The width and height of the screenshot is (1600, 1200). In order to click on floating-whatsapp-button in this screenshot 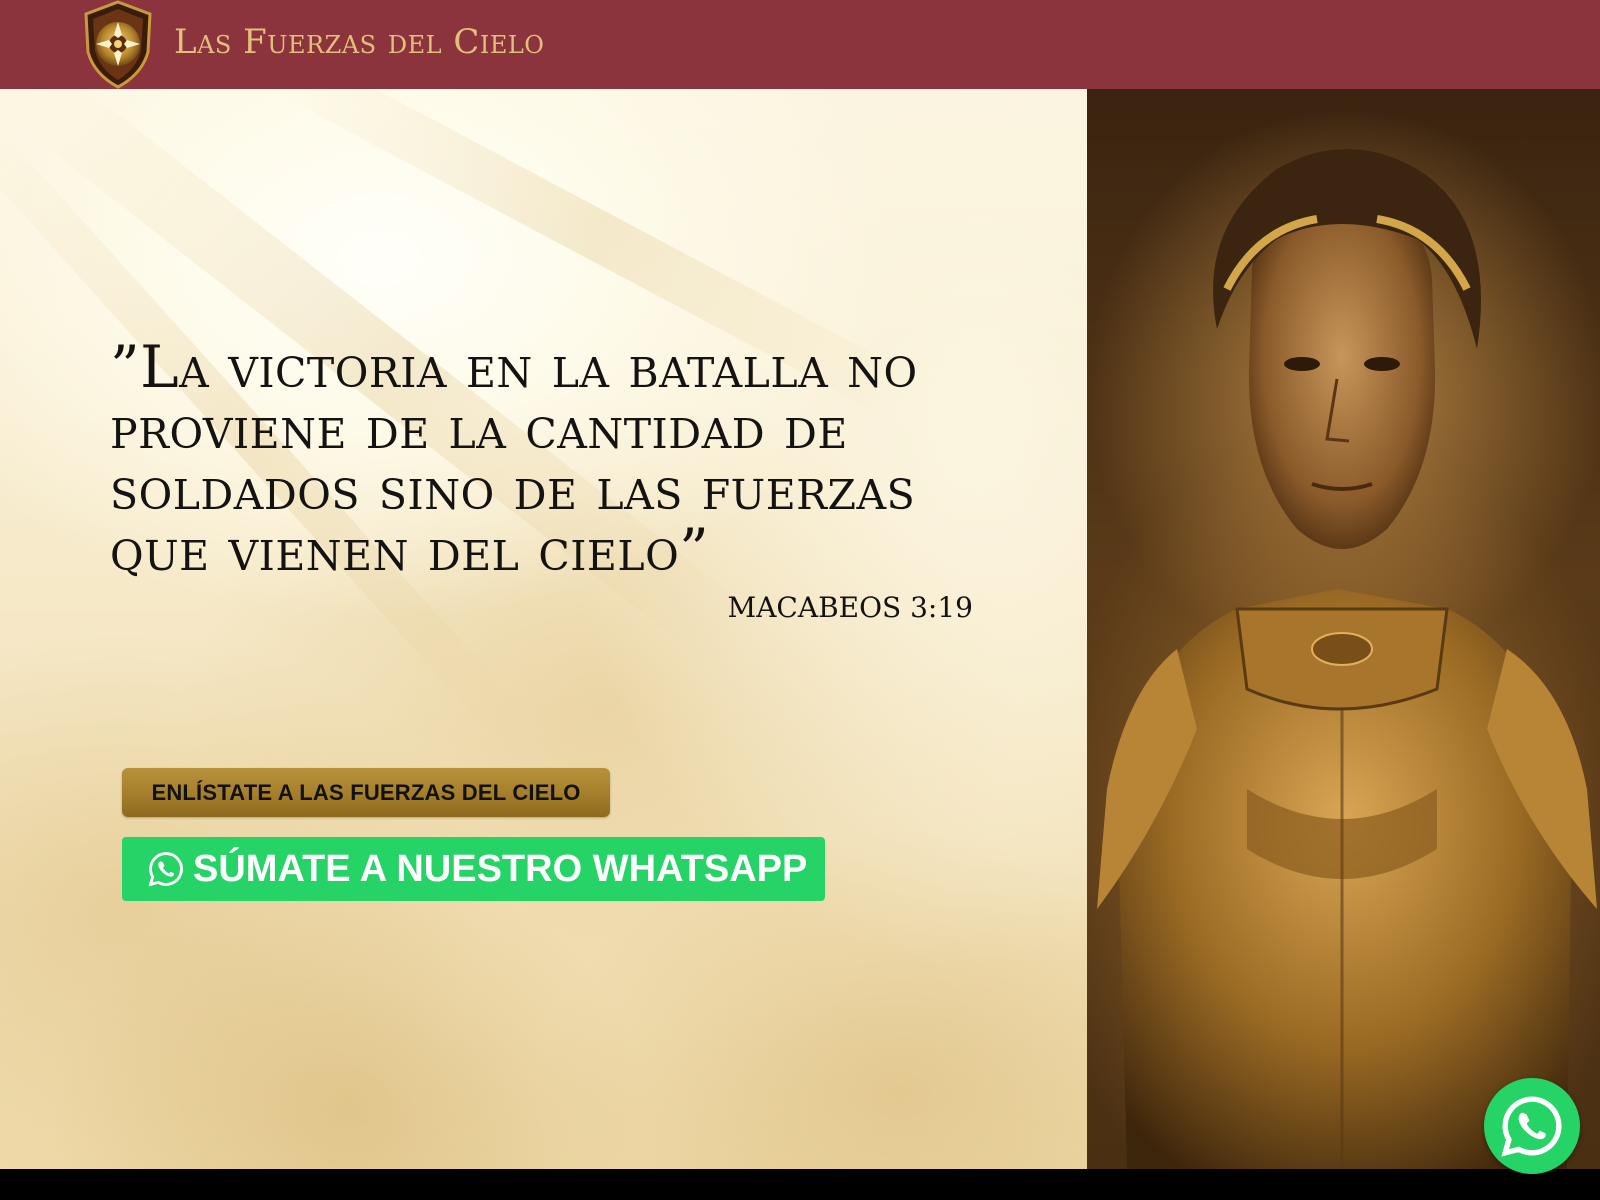, I will do `click(1532, 1126)`.